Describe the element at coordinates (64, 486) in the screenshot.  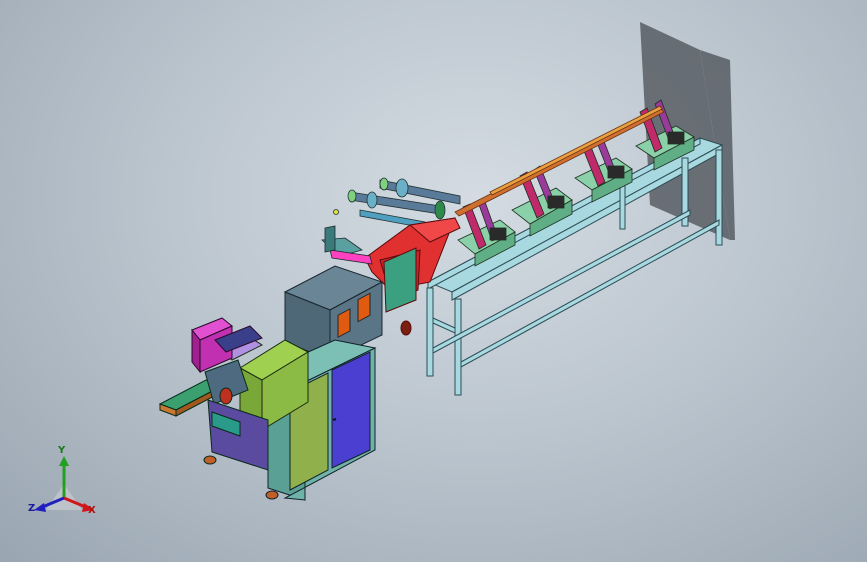
I see `coordinate-triad: Y Z X` at that location.